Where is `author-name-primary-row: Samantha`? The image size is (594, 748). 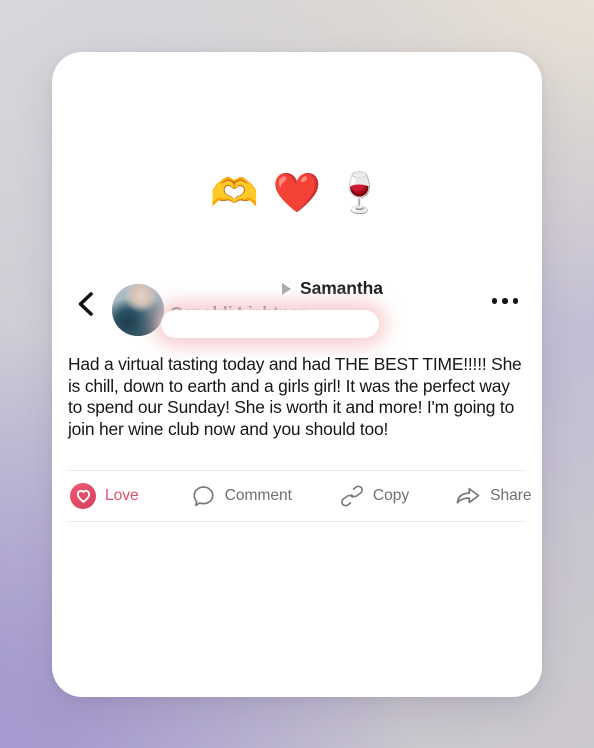 author-name-primary-row: Samantha is located at coordinates (332, 288).